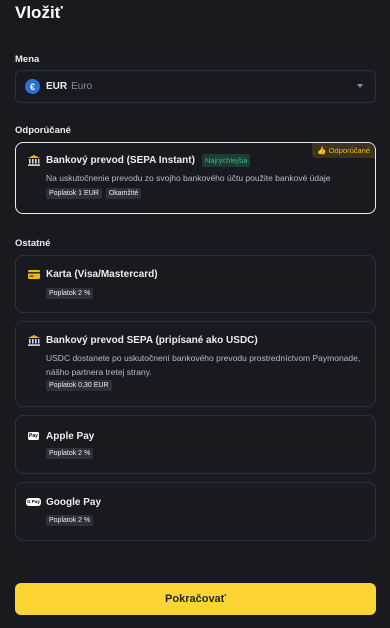  I want to click on recommended-section-label: Odporúčané, so click(43, 130).